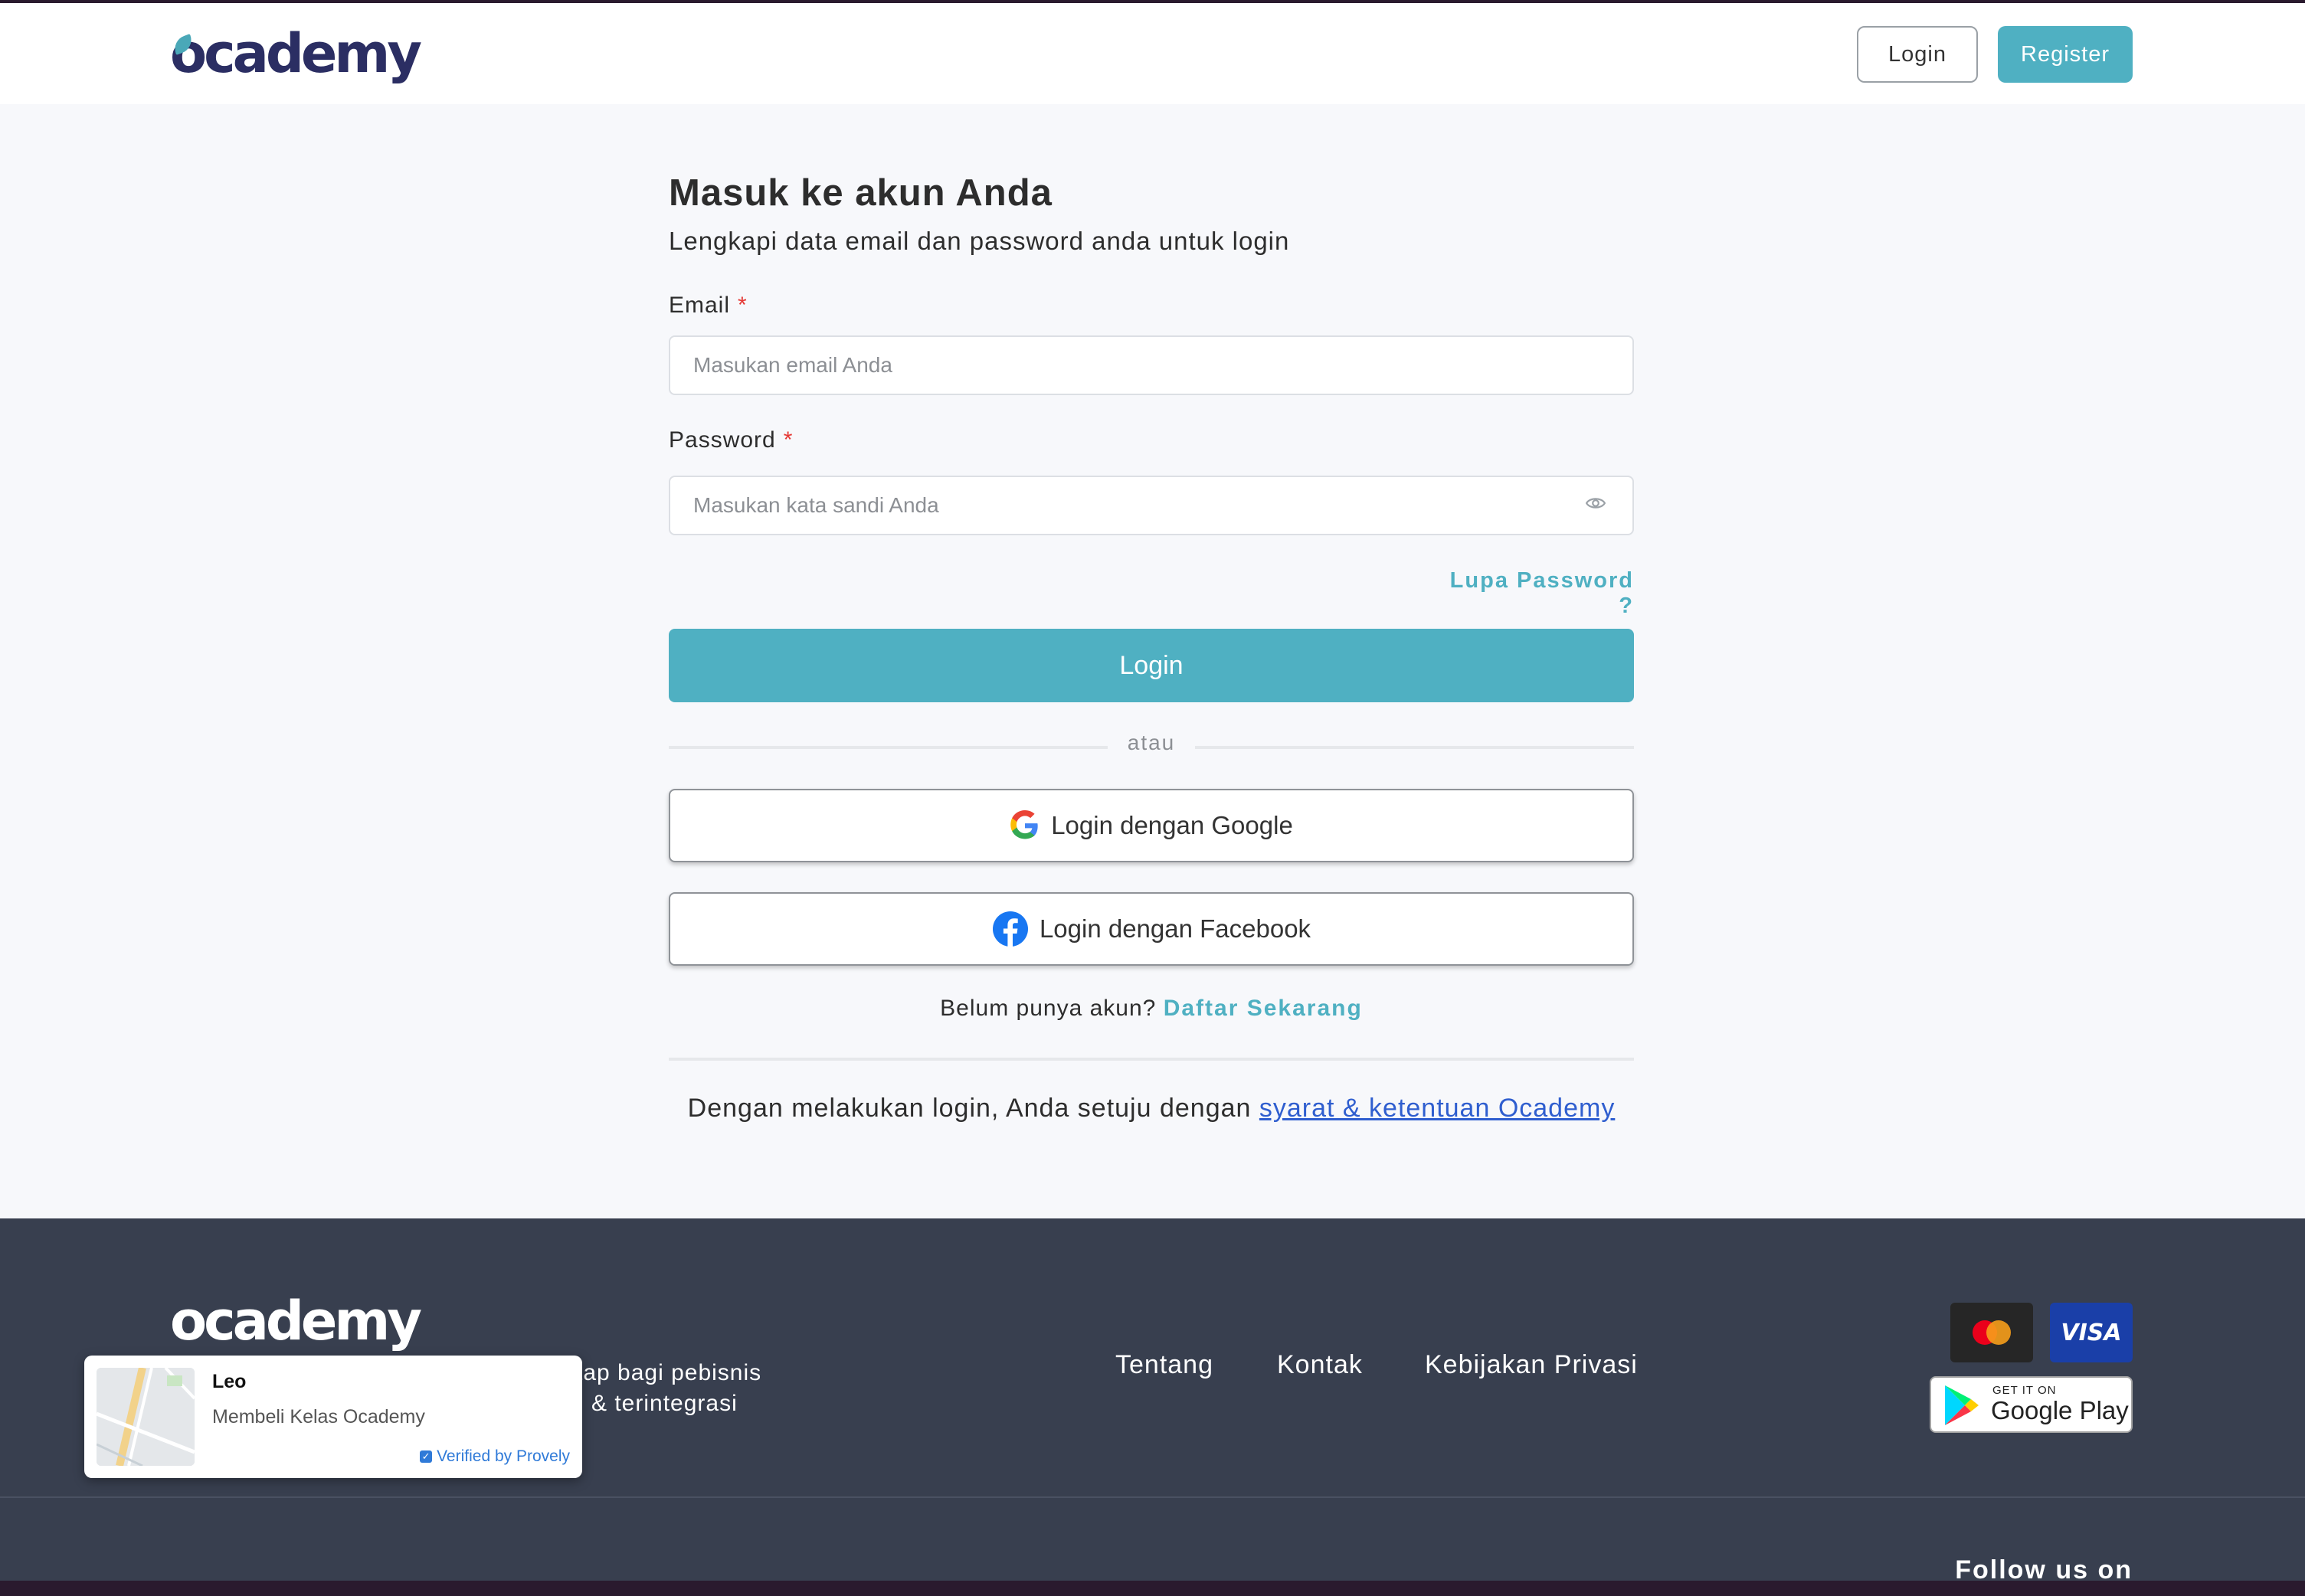 The image size is (2305, 1596). What do you see at coordinates (1151, 1060) in the screenshot?
I see `form-separator` at bounding box center [1151, 1060].